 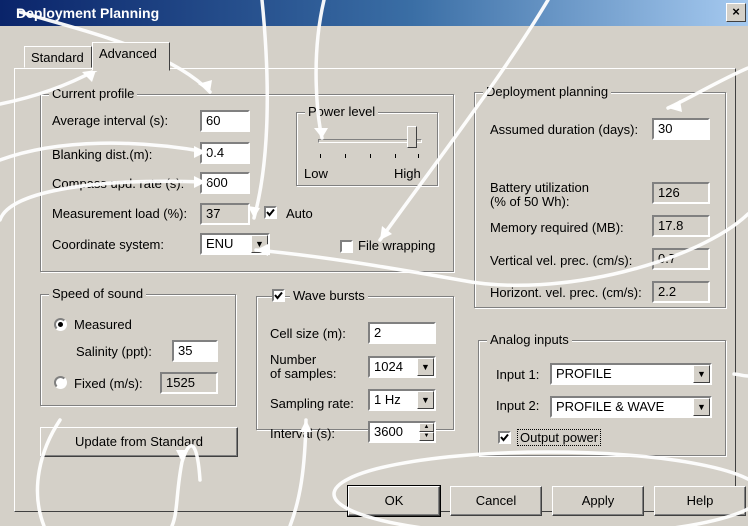 I want to click on vertical-vel-prec-value: 0.7, so click(x=681, y=259).